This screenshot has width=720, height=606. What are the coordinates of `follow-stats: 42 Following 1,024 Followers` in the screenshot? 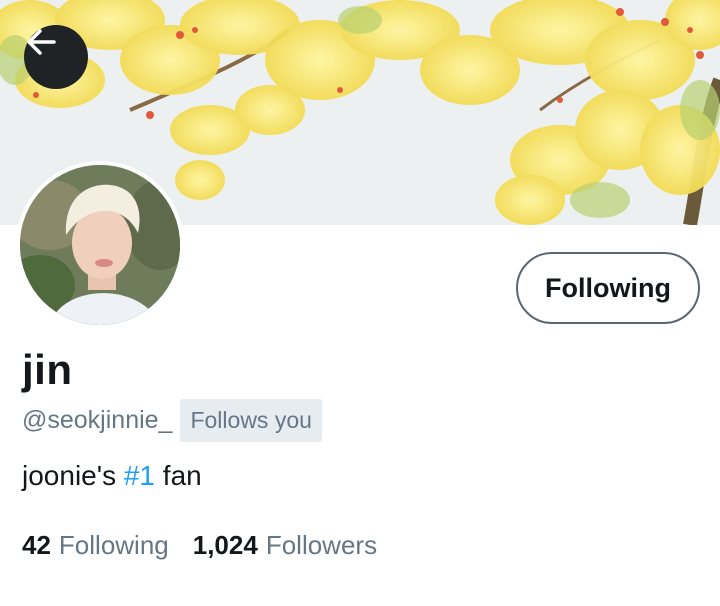 It's located at (199, 545).